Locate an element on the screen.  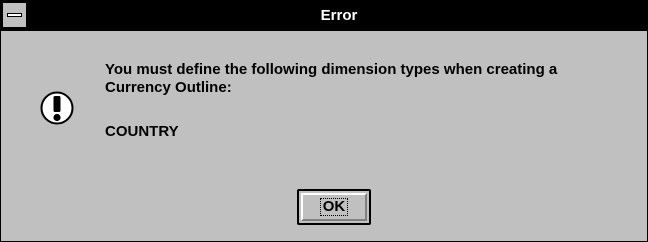
system-menu-icon is located at coordinates (14, 15).